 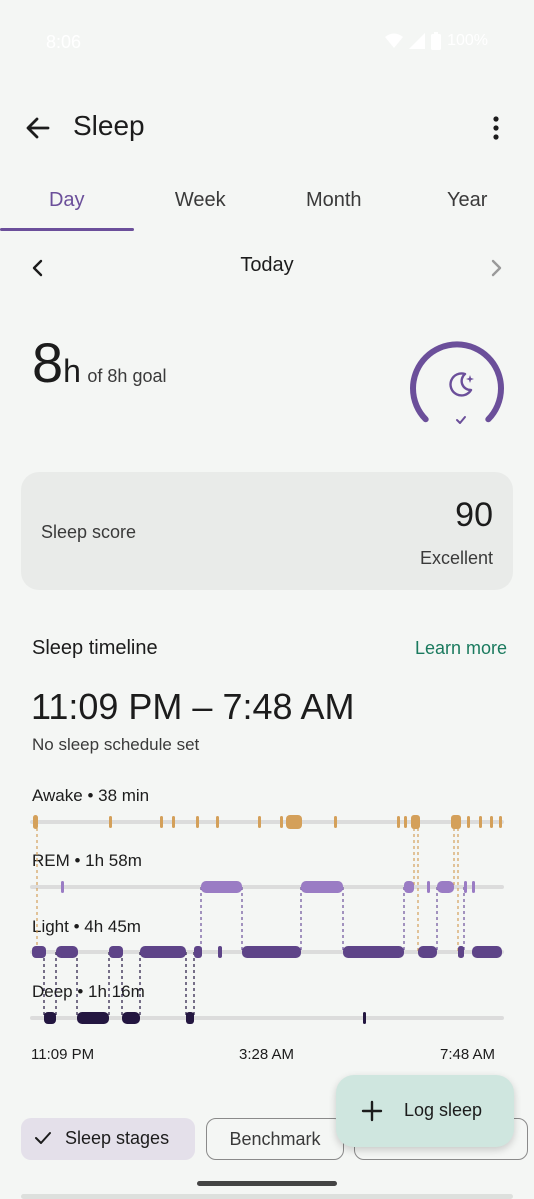 What do you see at coordinates (461, 420) in the screenshot?
I see `goal-check-icon` at bounding box center [461, 420].